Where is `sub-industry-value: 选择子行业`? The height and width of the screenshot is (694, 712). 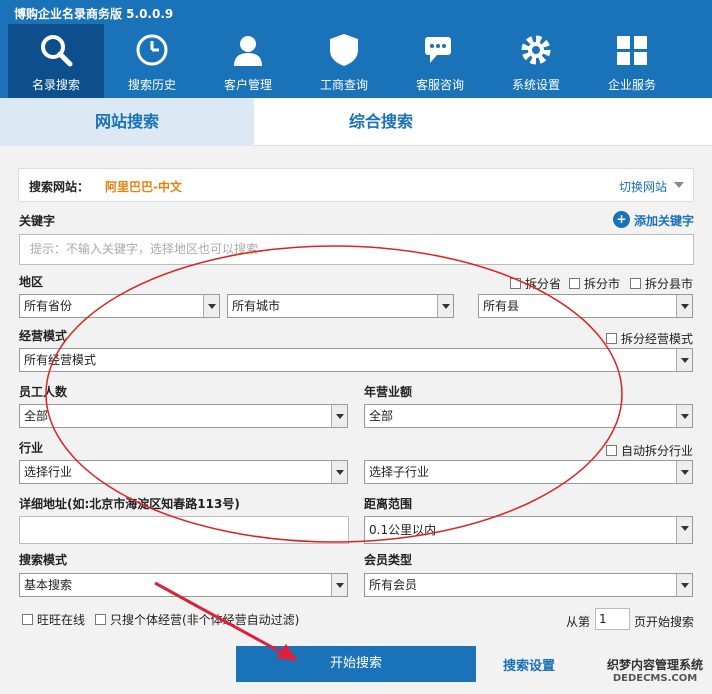 sub-industry-value: 选择子行业 is located at coordinates (399, 472).